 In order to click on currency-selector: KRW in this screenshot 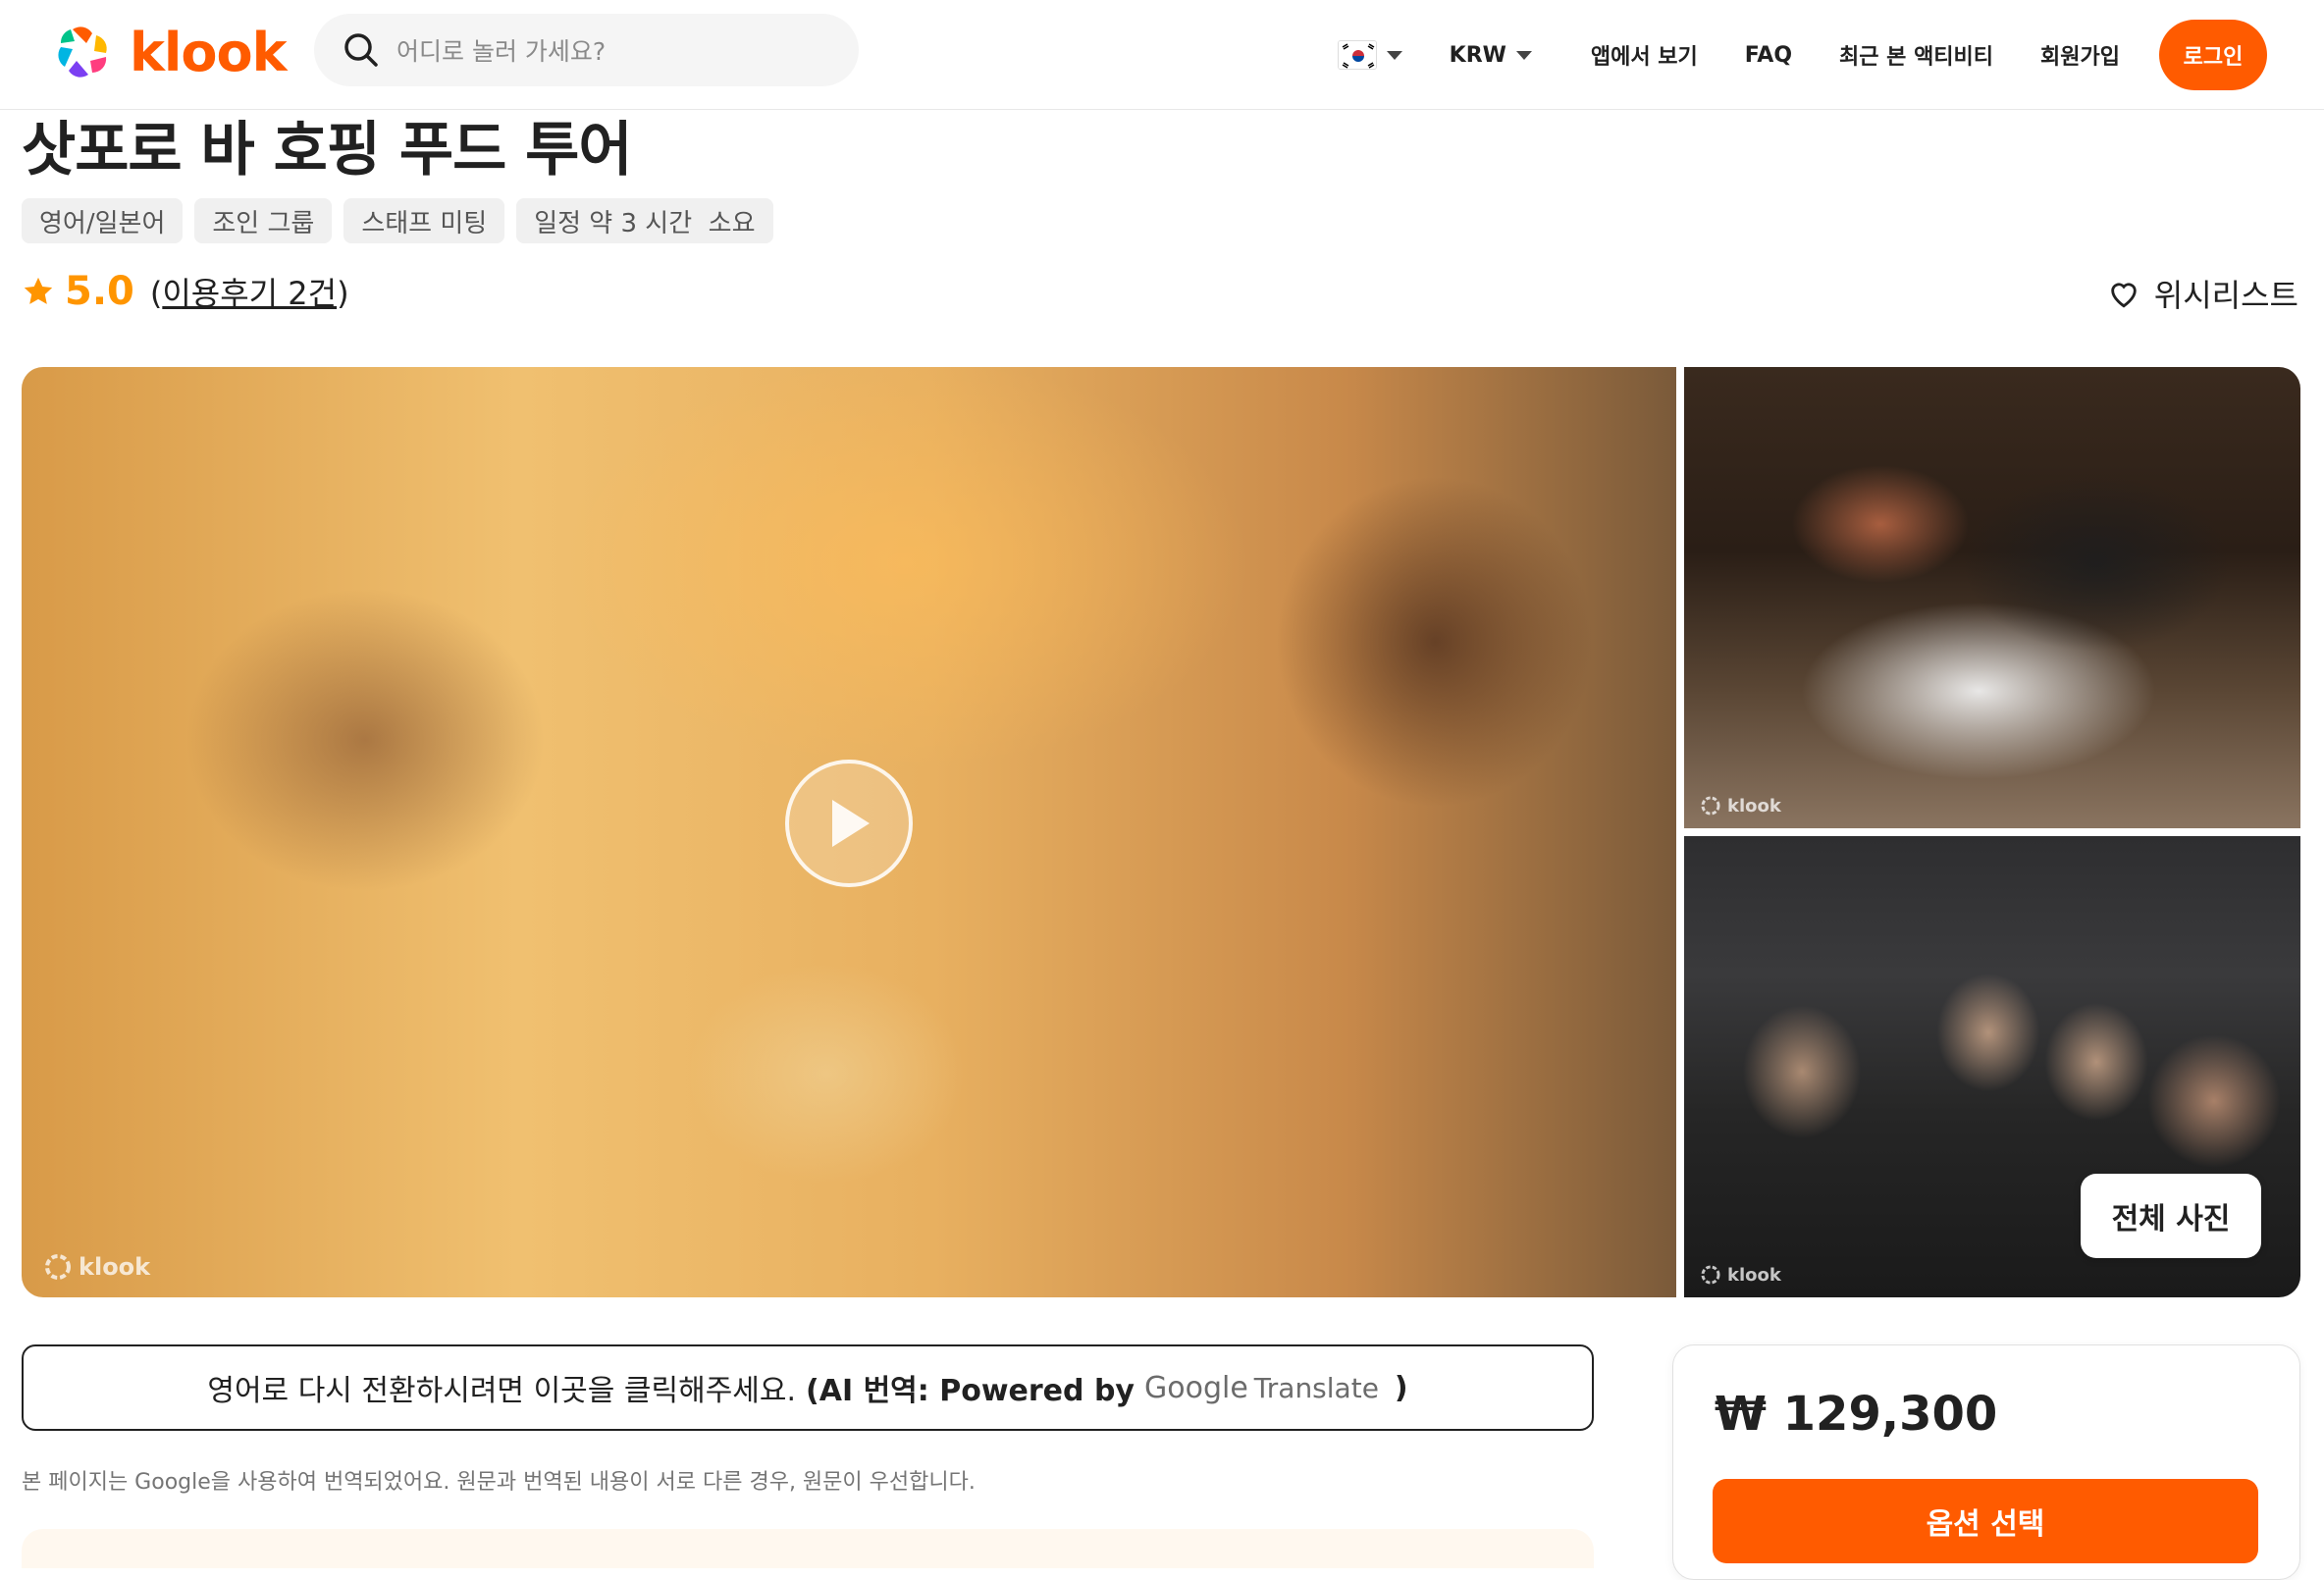, I will do `click(1491, 56)`.